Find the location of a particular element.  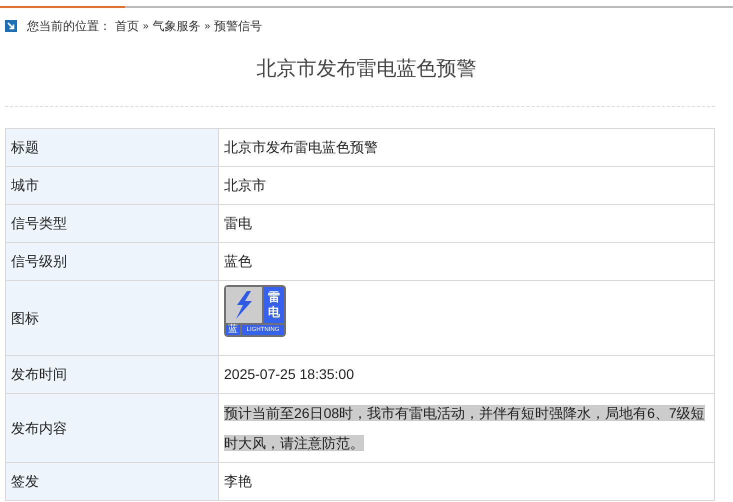

page-title: 北京市发布雷电蓝色预警 is located at coordinates (366, 69).